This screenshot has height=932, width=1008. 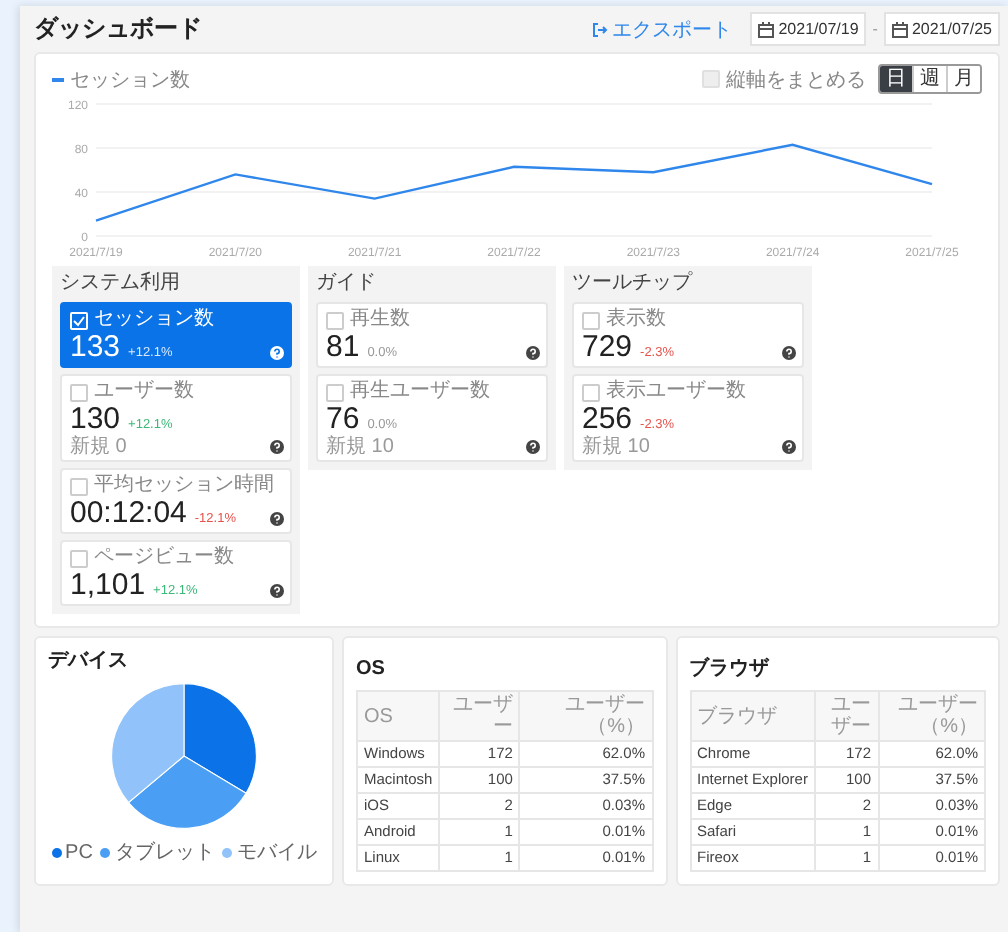 What do you see at coordinates (729, 669) in the screenshot?
I see `card-title: ブラウザ` at bounding box center [729, 669].